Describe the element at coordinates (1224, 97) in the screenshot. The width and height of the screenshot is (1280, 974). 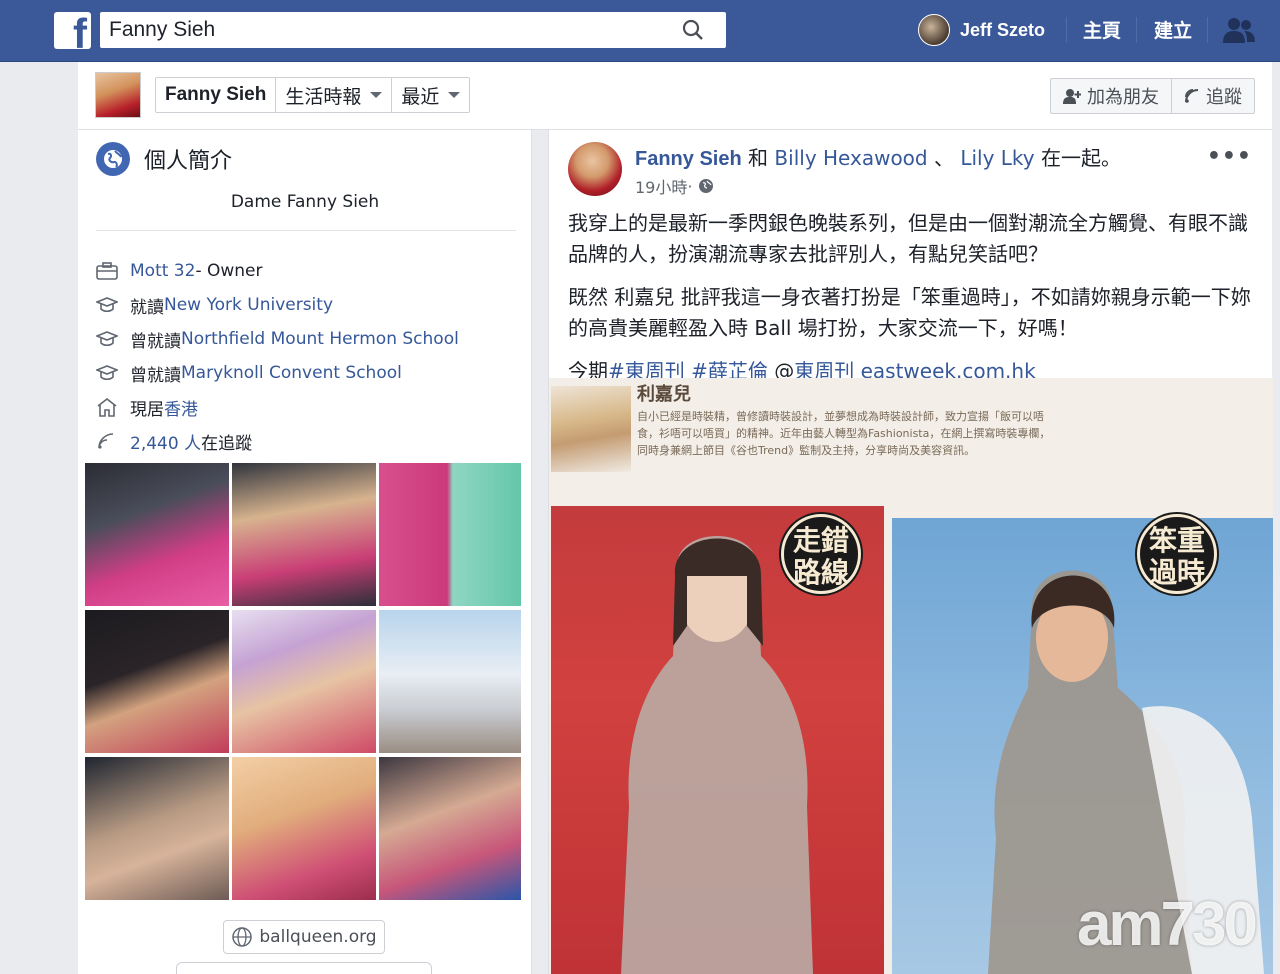
I see `follow-label: 追蹤` at that location.